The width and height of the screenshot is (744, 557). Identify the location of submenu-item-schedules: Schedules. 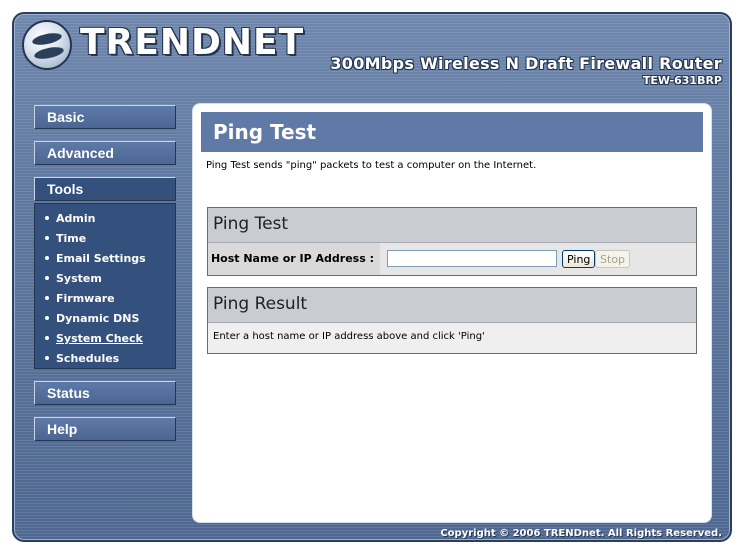
(110, 359).